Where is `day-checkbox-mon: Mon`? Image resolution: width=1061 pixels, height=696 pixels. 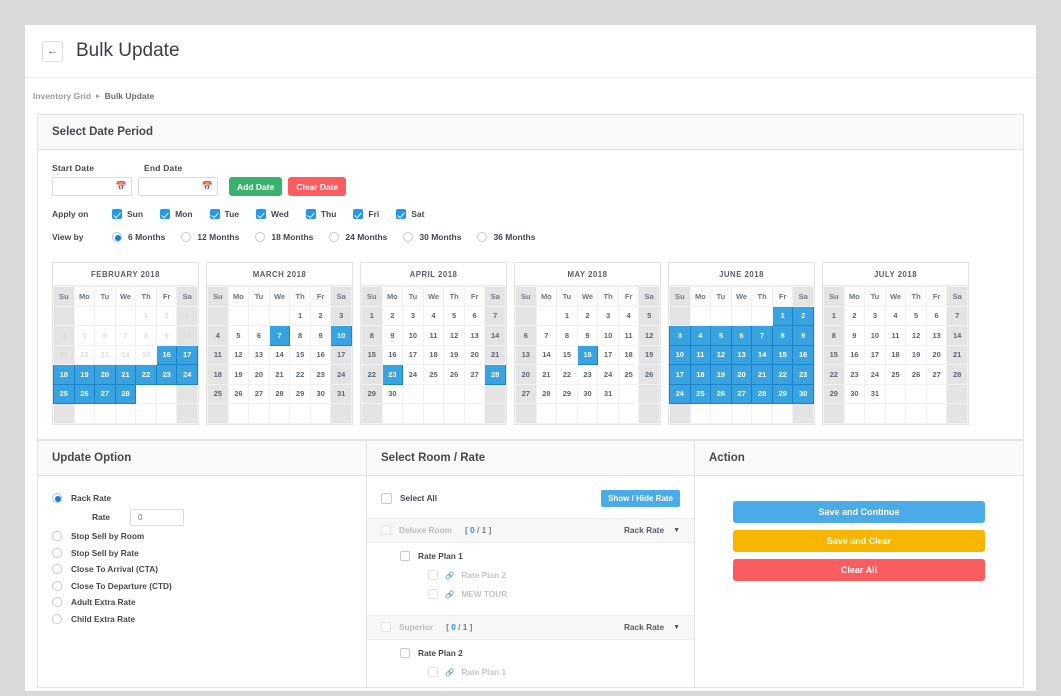 day-checkbox-mon: Mon is located at coordinates (176, 214).